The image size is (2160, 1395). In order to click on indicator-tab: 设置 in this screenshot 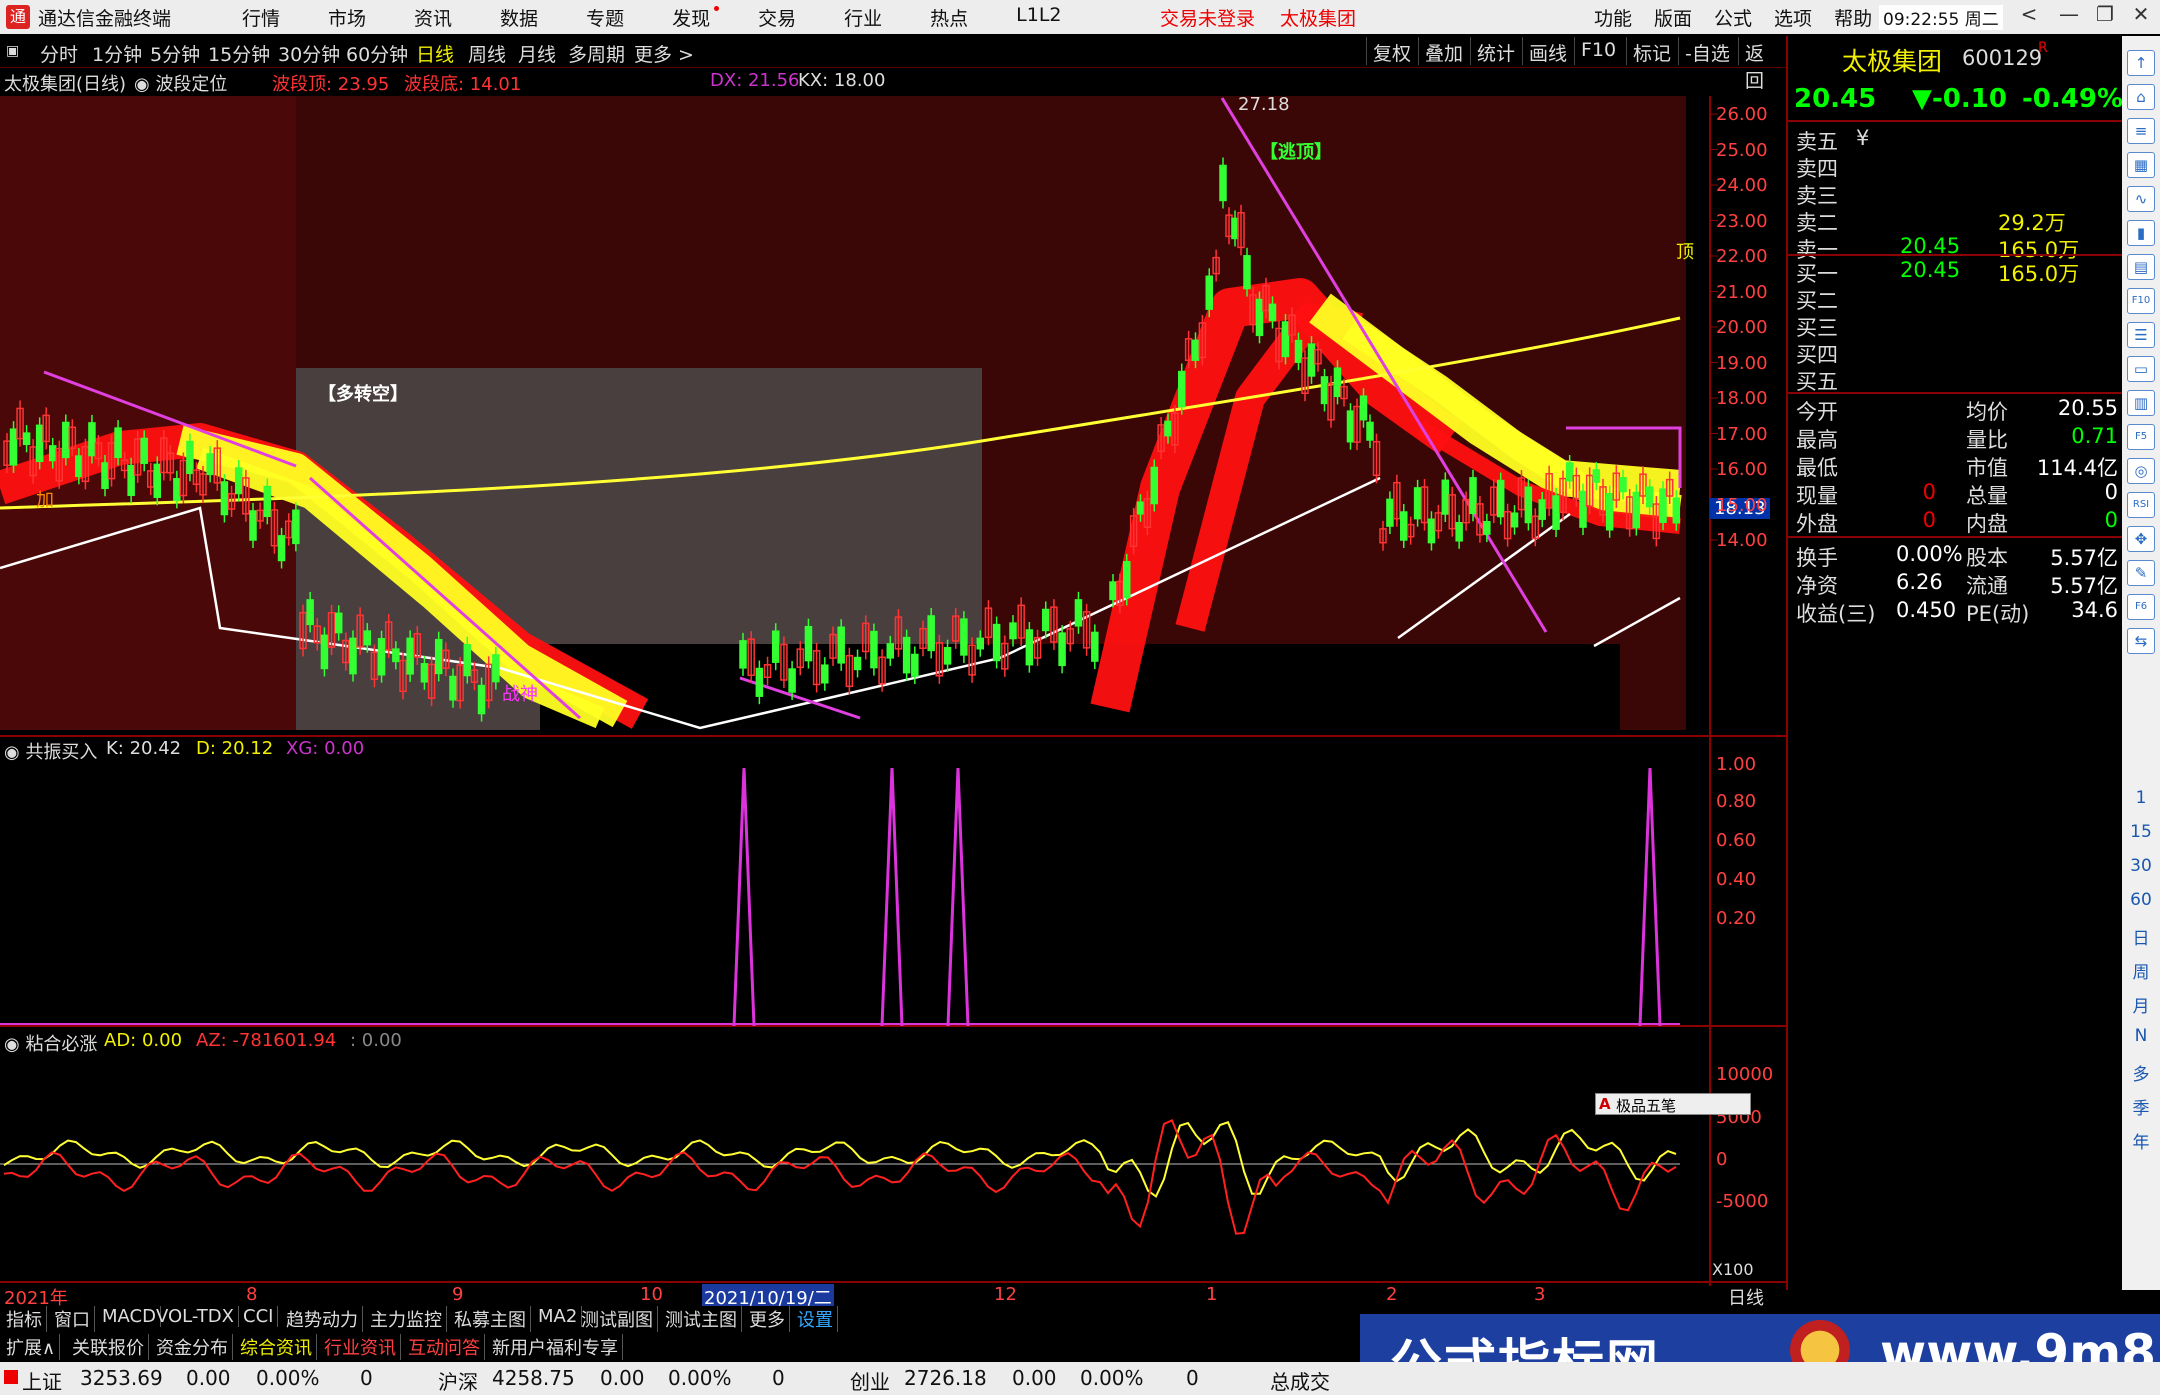, I will do `click(815, 1319)`.